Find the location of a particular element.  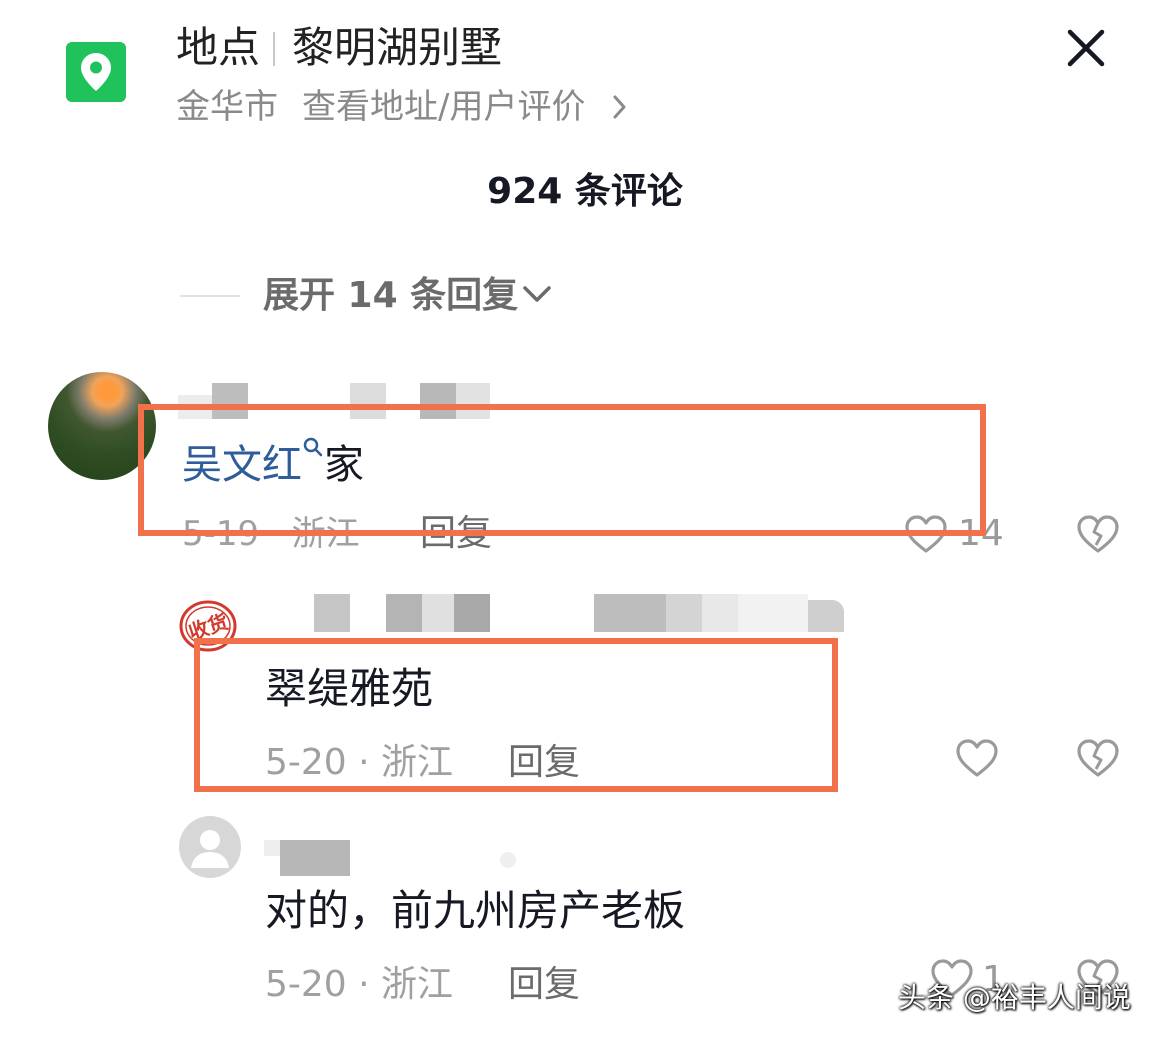

reply-button: 回复 is located at coordinates (544, 985).